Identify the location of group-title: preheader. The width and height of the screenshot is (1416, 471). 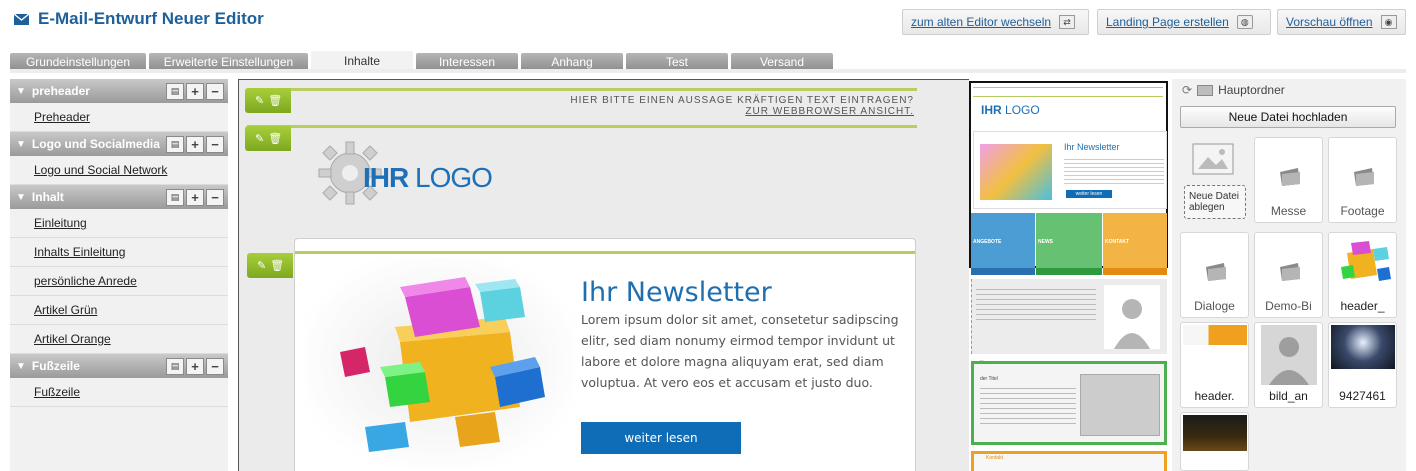
(60, 91).